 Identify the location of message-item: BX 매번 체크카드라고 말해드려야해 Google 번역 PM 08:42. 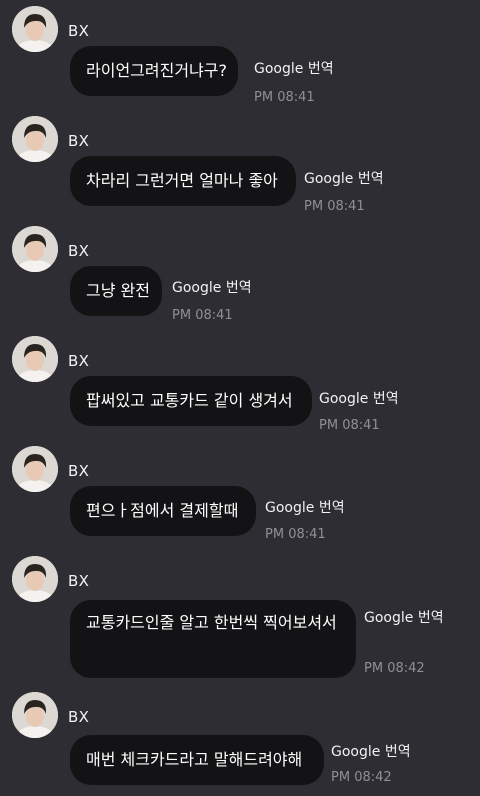
(240, 741).